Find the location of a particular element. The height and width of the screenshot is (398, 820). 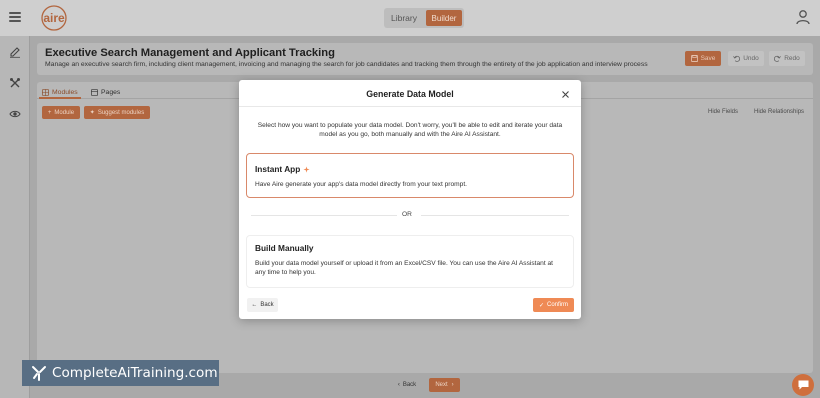

edit-icon is located at coordinates (15, 52).